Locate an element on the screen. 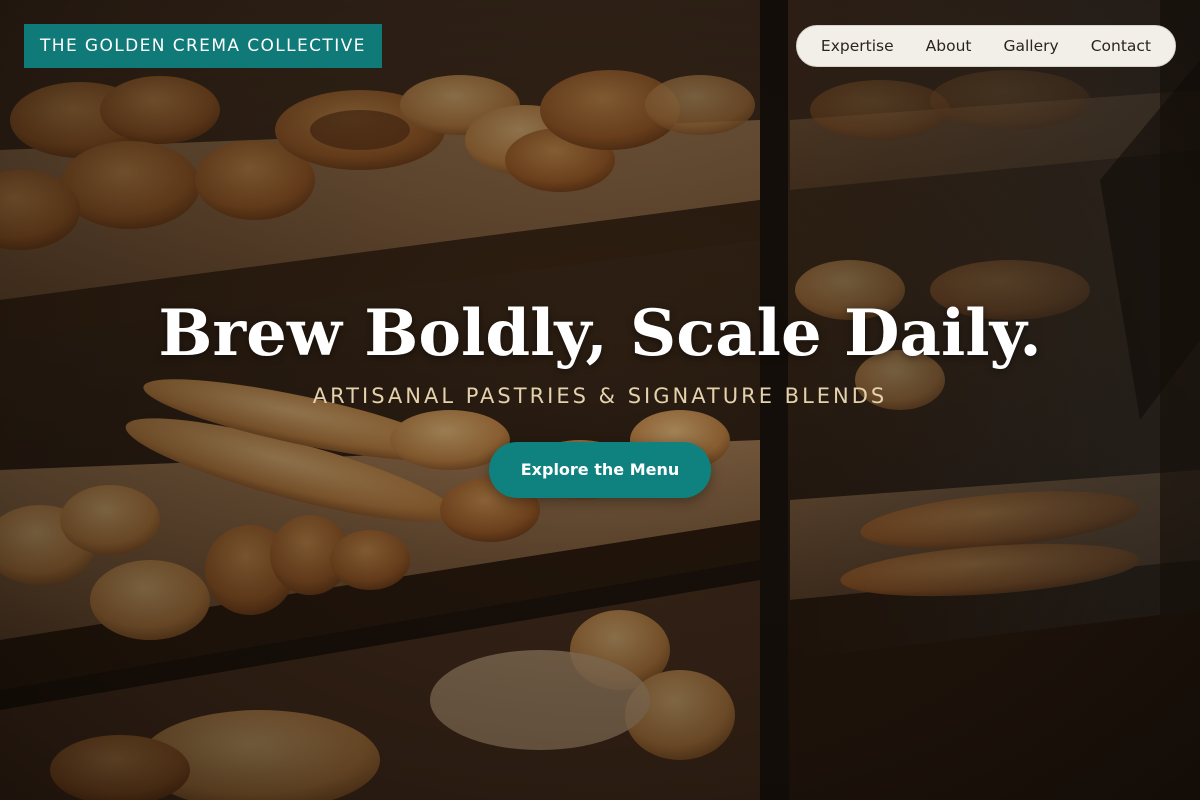 The height and width of the screenshot is (800, 1200). nav-link-expertise: Expertise is located at coordinates (857, 46).